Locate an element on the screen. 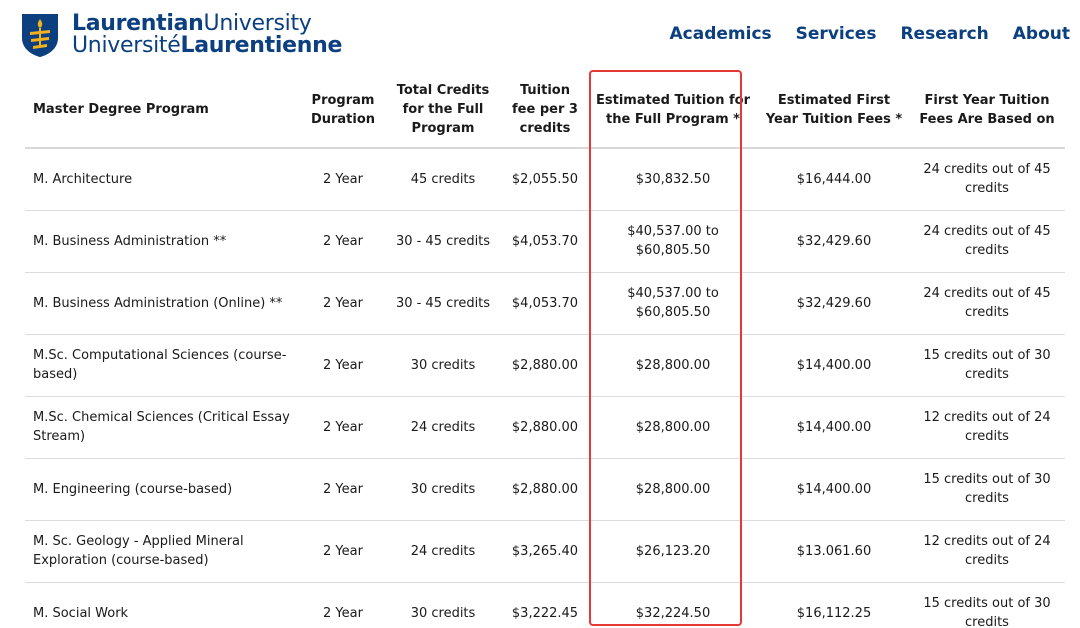  cell-fee-per-3-credits: $3,265.40 is located at coordinates (545, 551).